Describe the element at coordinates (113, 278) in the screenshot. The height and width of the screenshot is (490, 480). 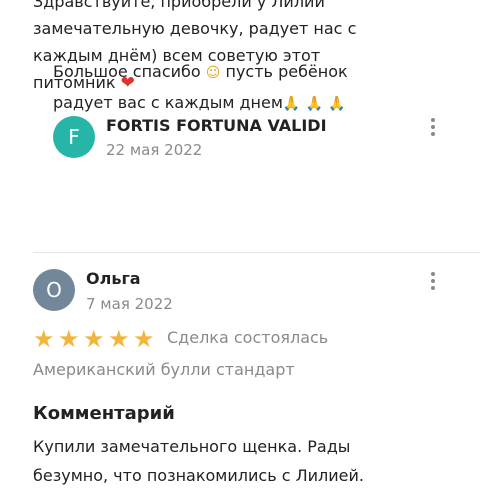
I see `review-author: Ольга` at that location.